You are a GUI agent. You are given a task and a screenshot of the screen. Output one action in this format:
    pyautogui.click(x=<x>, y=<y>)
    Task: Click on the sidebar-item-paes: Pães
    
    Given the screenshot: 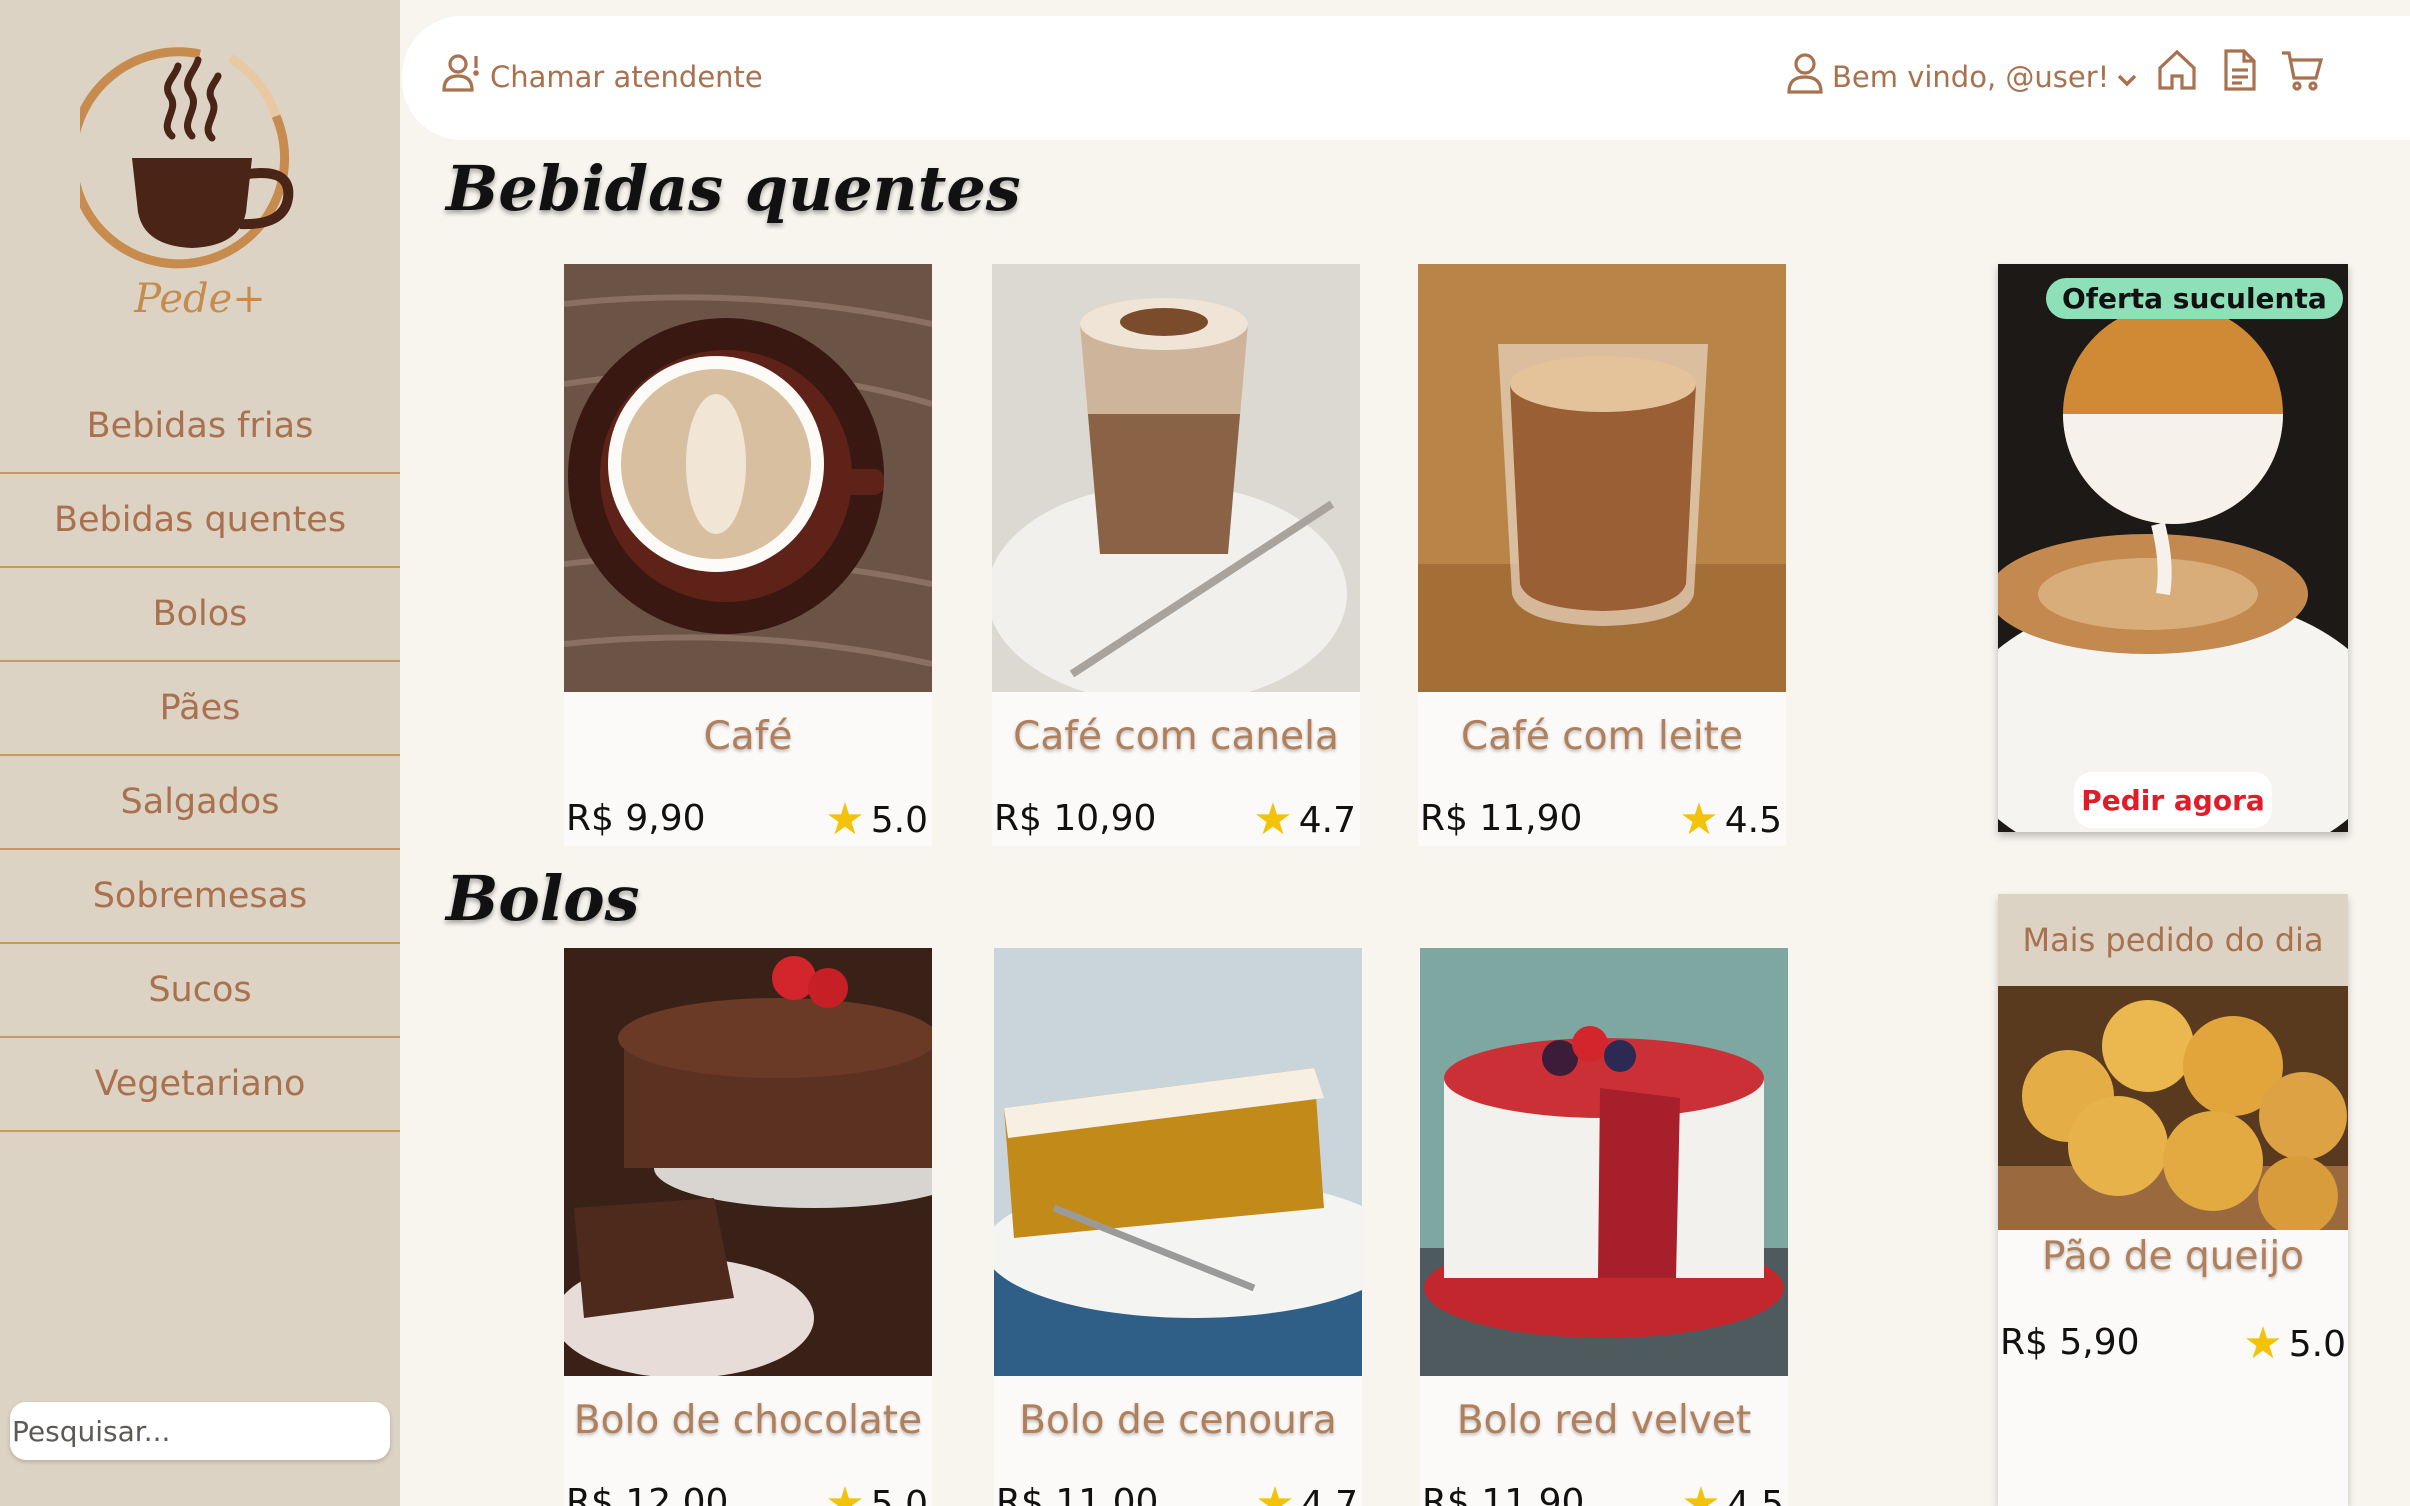 What is the action you would take?
    pyautogui.click(x=200, y=709)
    